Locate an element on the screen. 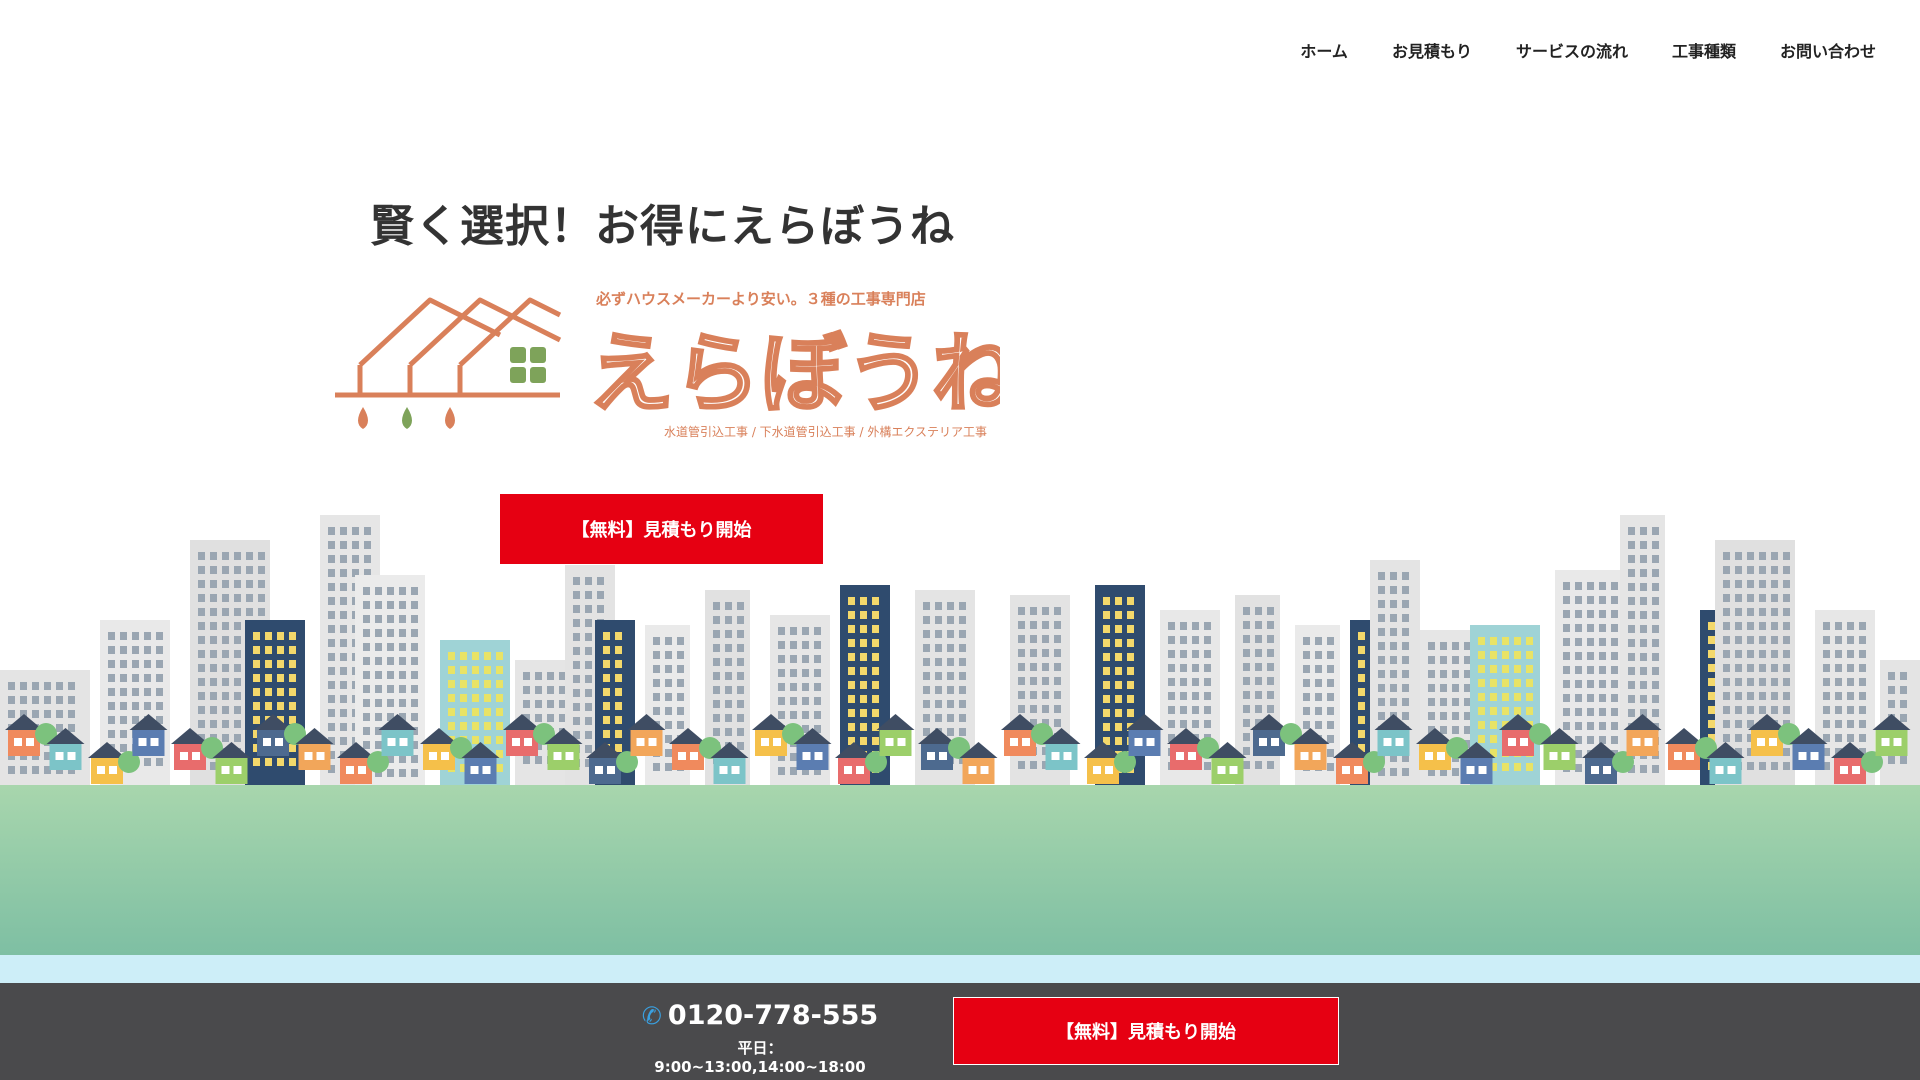 The image size is (1920, 1080). hero-tagline: 必ずハウスメーカーより安い。３種の工事専門店 is located at coordinates (761, 299).